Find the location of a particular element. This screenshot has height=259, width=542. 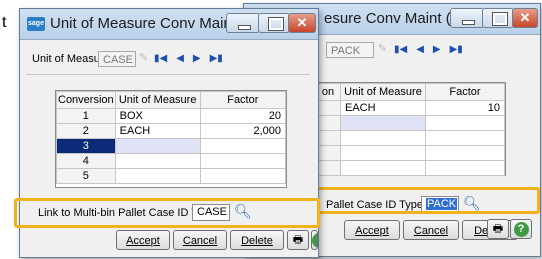

back-highlight-box is located at coordinates (420, 200).